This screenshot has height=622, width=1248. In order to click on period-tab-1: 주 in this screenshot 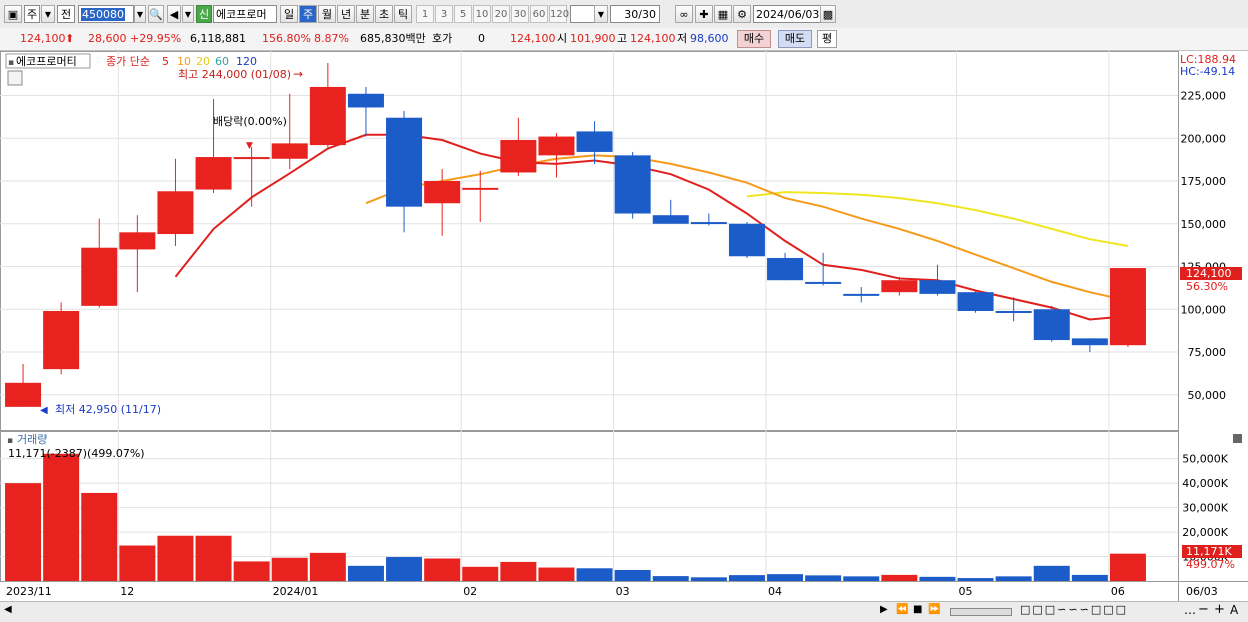, I will do `click(308, 14)`.